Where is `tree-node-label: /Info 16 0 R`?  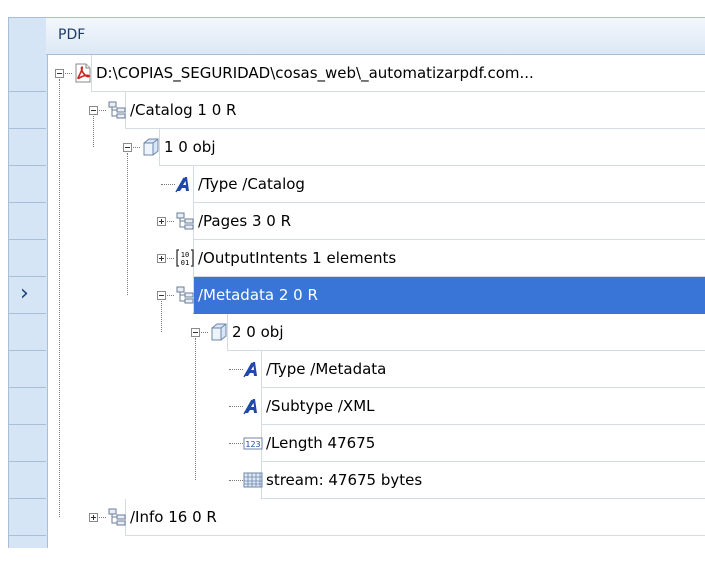
tree-node-label: /Info 16 0 R is located at coordinates (173, 517).